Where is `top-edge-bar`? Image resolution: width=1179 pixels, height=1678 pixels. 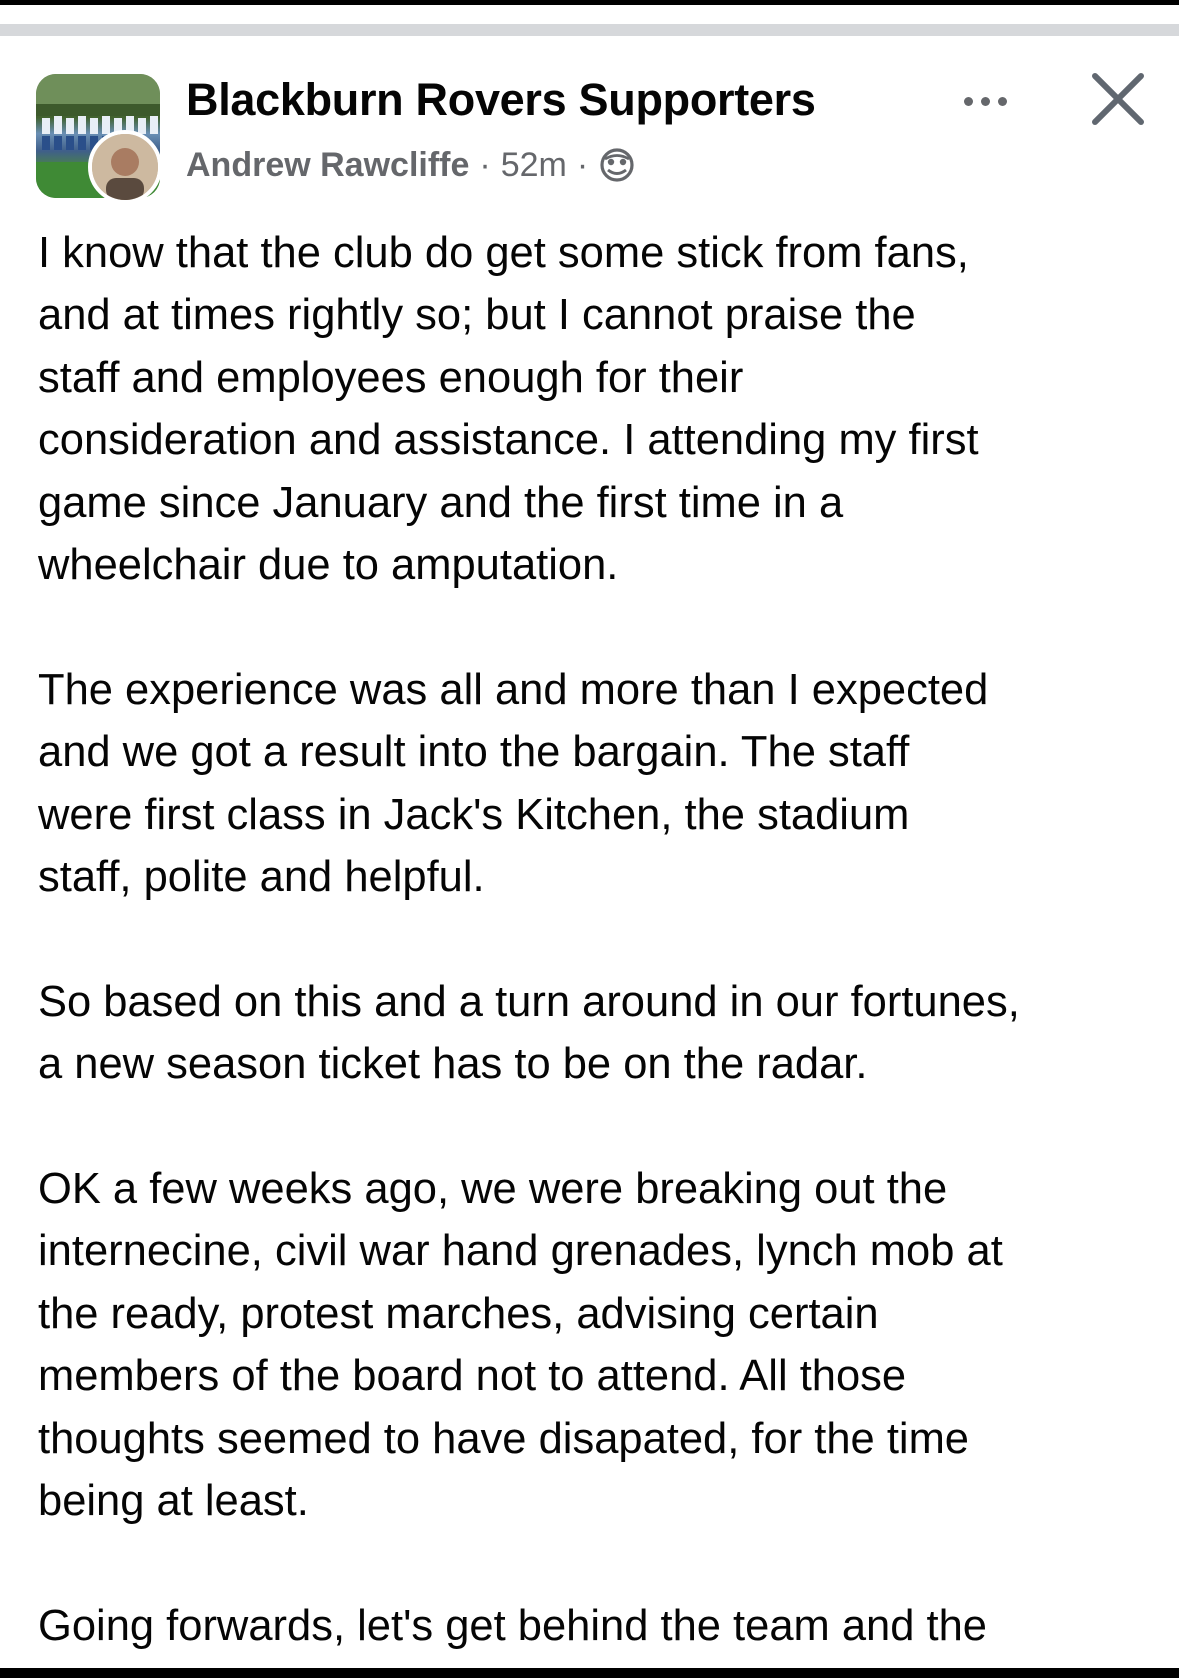
top-edge-bar is located at coordinates (589, 2).